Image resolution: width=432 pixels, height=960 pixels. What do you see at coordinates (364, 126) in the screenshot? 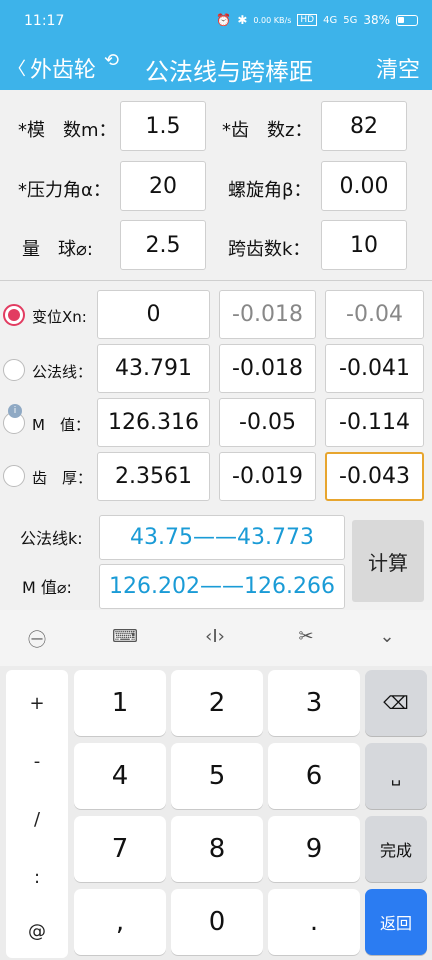
I see `teeth-input: 82` at bounding box center [364, 126].